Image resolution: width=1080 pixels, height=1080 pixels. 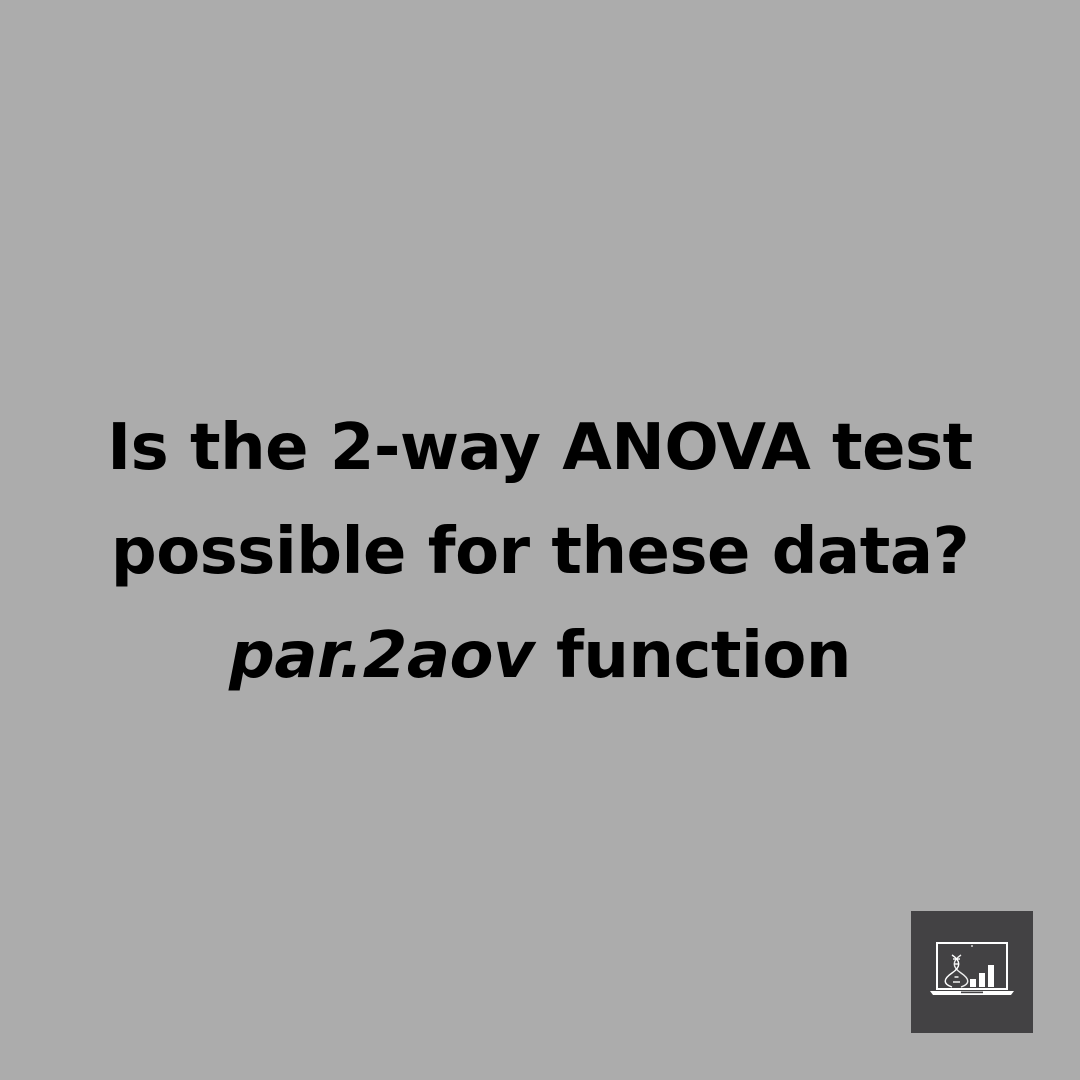 What do you see at coordinates (382, 656) in the screenshot?
I see `function-name: par.2aov` at bounding box center [382, 656].